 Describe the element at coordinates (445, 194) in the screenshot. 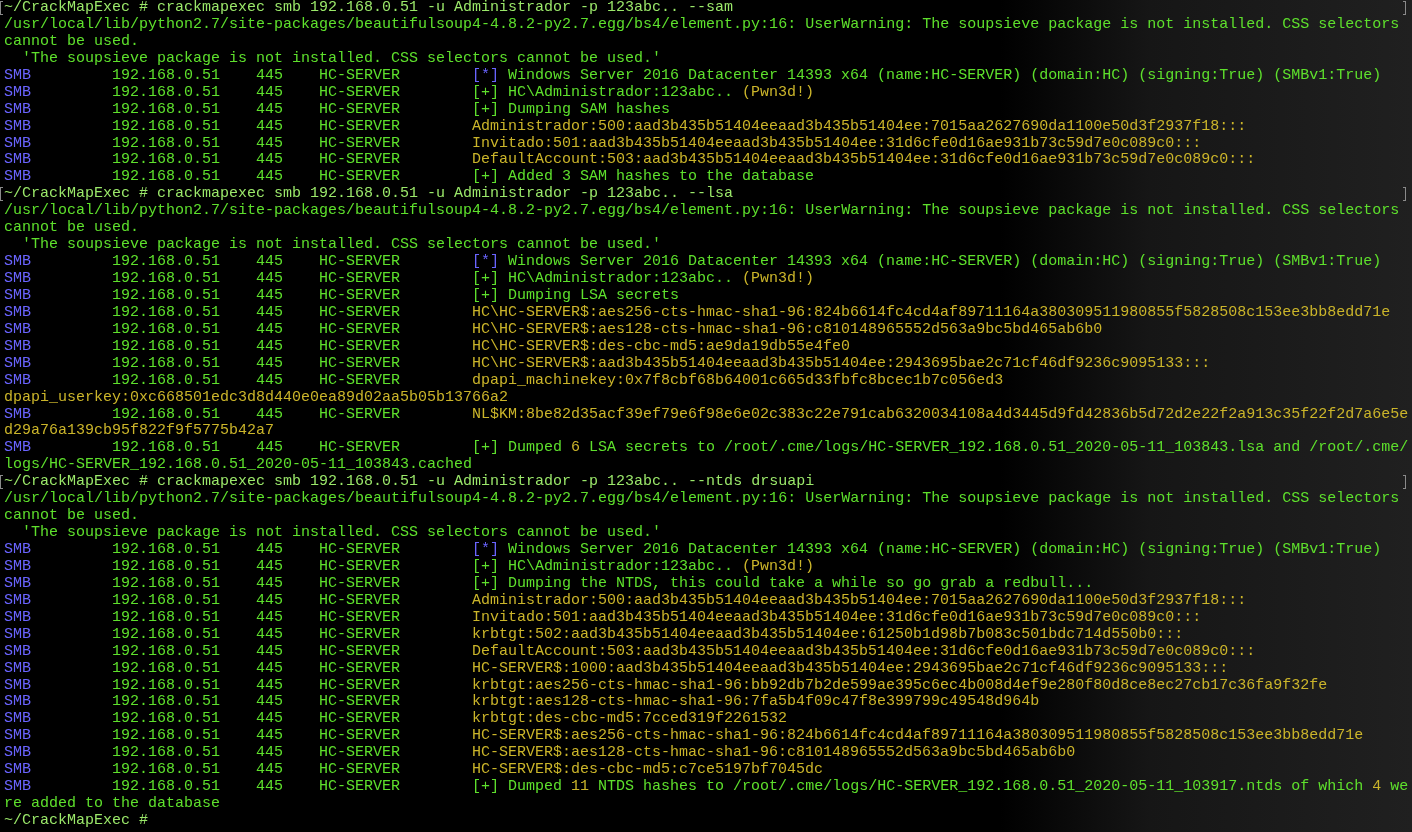

I see `command-text: crackmapexec smb 192.168.0.51 -u Administrador -p 123abc.. --lsa` at that location.